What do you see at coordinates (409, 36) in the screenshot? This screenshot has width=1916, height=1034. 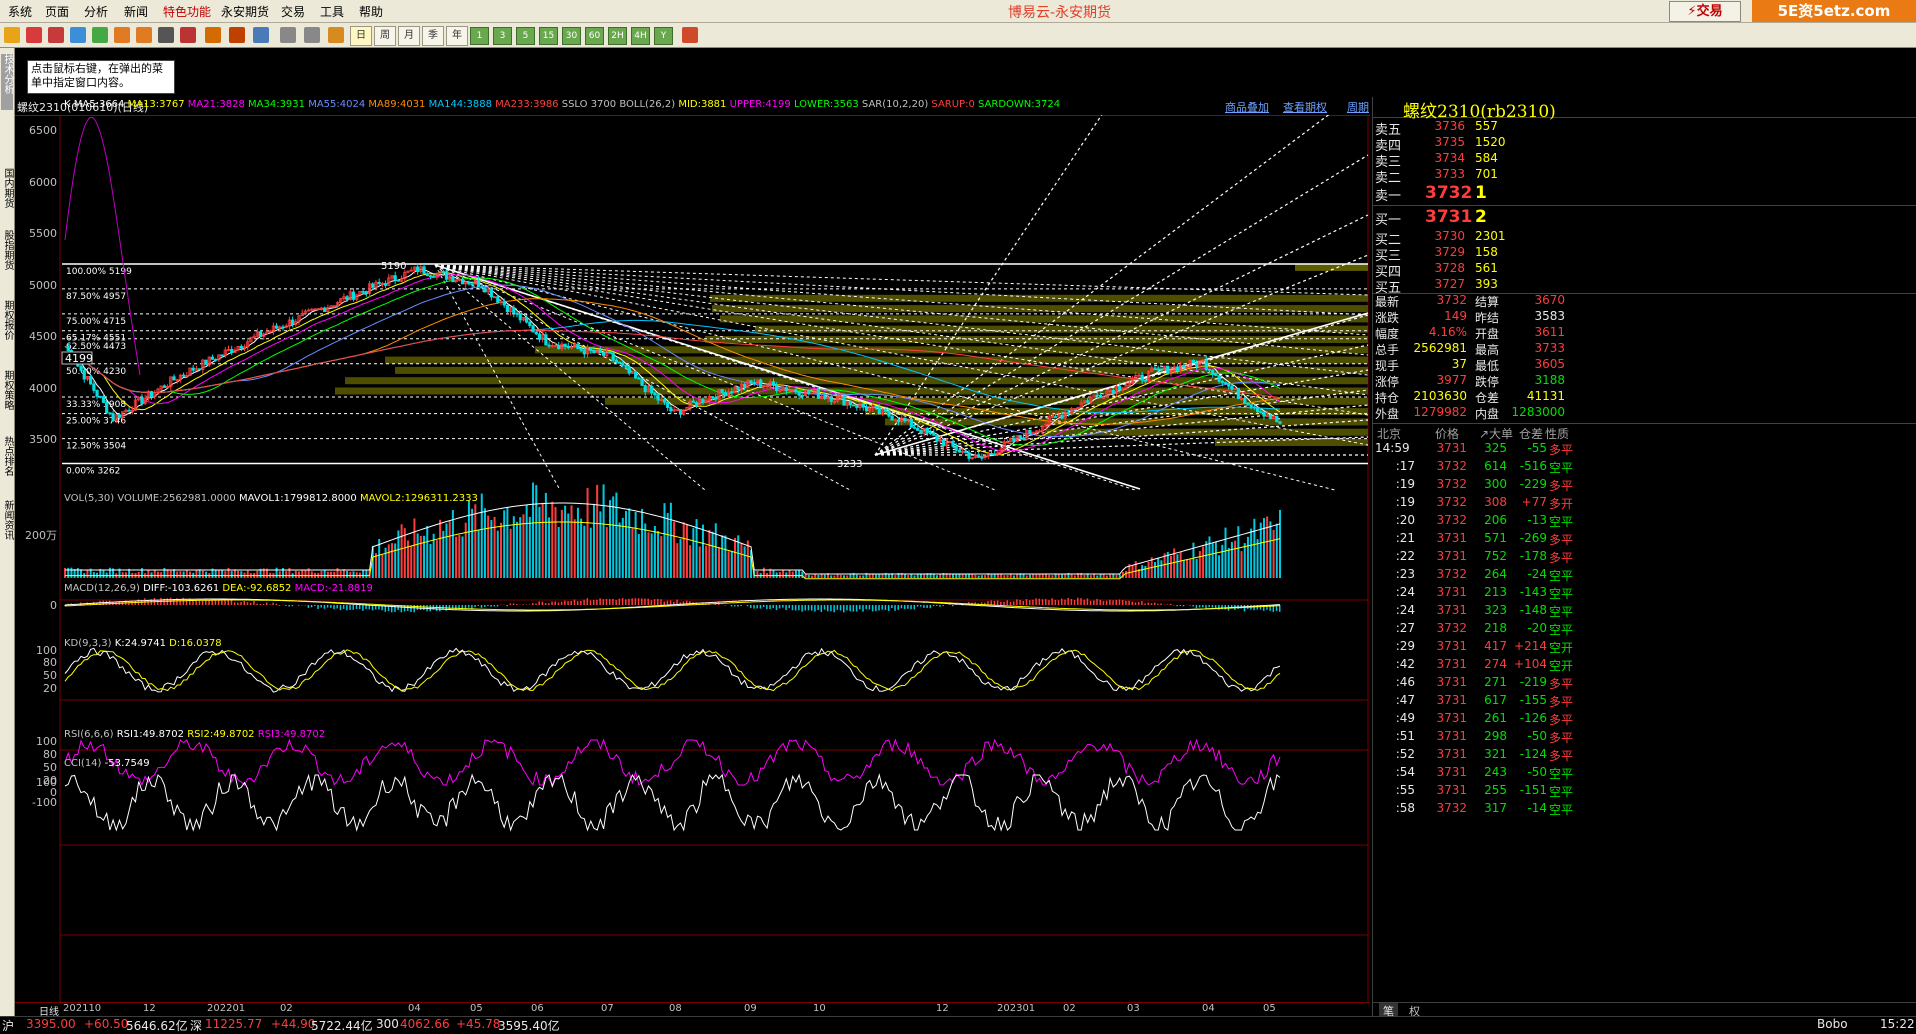 I see `period-month-button: 月` at bounding box center [409, 36].